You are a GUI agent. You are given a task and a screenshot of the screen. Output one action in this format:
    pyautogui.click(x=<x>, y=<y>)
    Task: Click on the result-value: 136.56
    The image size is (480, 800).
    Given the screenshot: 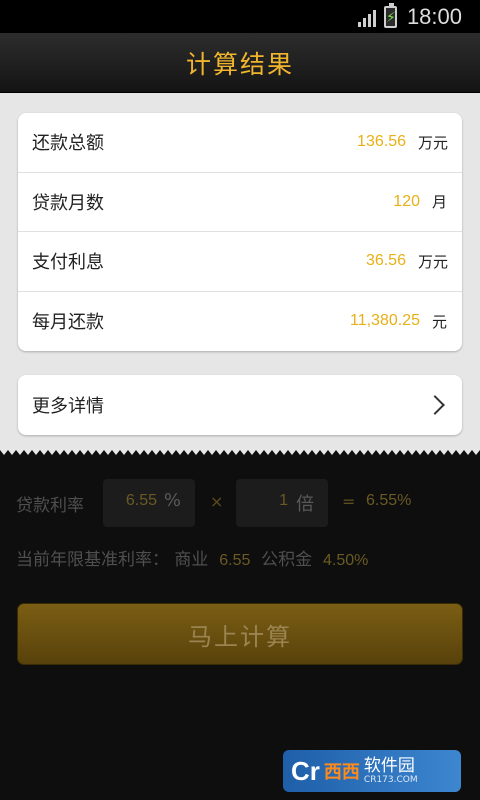 What is the action you would take?
    pyautogui.click(x=381, y=142)
    